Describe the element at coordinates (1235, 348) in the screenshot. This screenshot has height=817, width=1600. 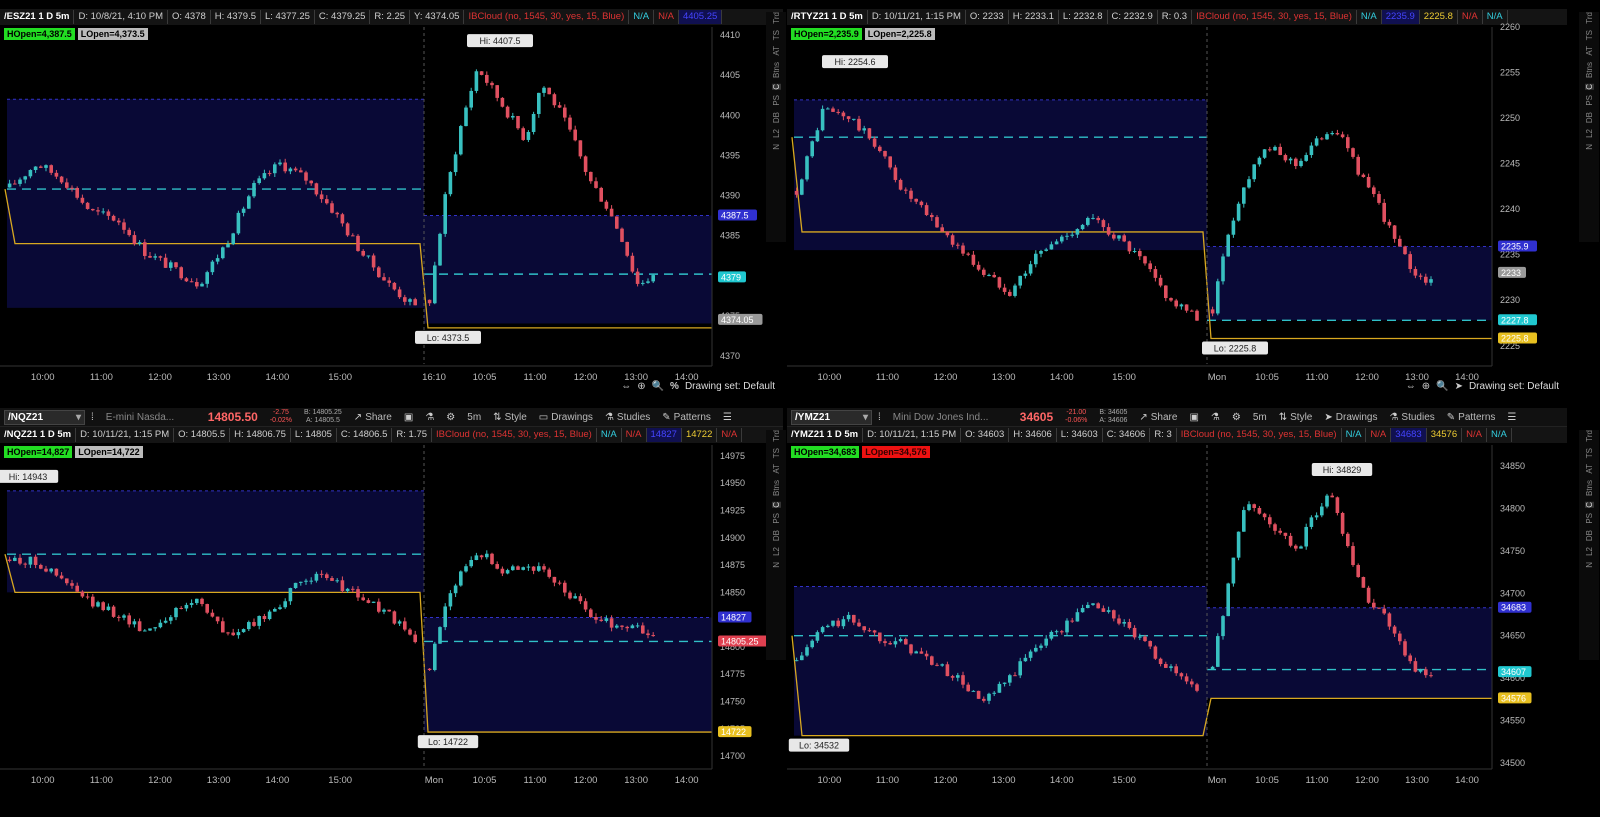
I see `low-callout: Lo: 2225.8` at that location.